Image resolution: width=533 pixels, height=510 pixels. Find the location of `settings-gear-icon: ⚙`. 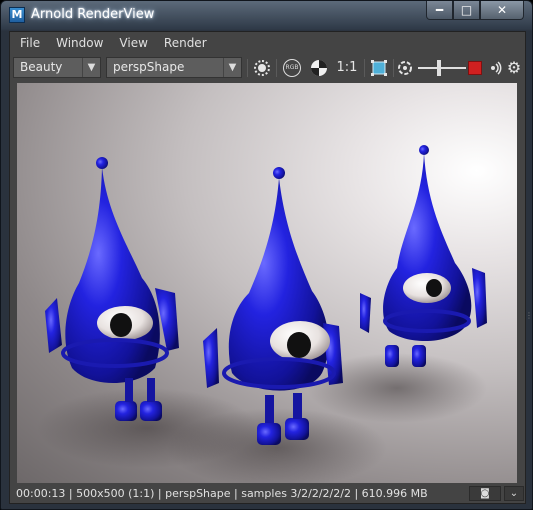

settings-gear-icon: ⚙ is located at coordinates (514, 68).